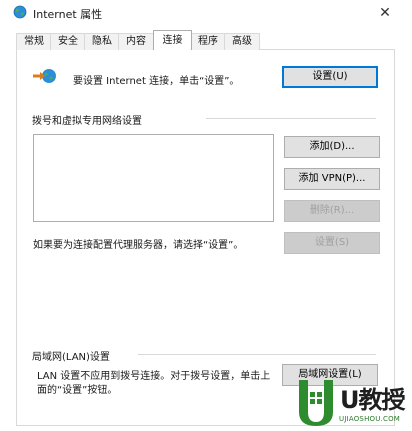  What do you see at coordinates (316, 403) in the screenshot?
I see `windows-shield-logo` at bounding box center [316, 403].